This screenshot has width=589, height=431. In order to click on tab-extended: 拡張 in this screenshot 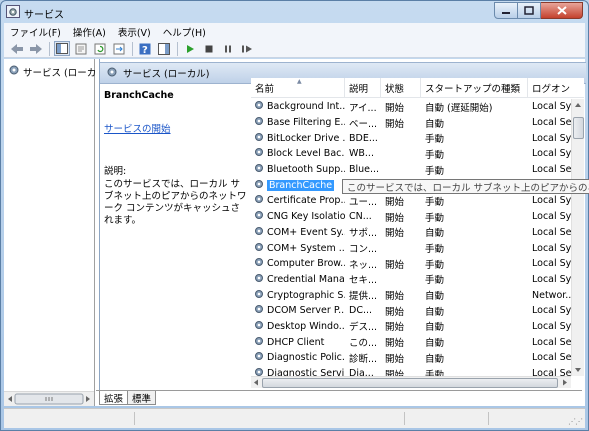, I will do `click(114, 398)`.